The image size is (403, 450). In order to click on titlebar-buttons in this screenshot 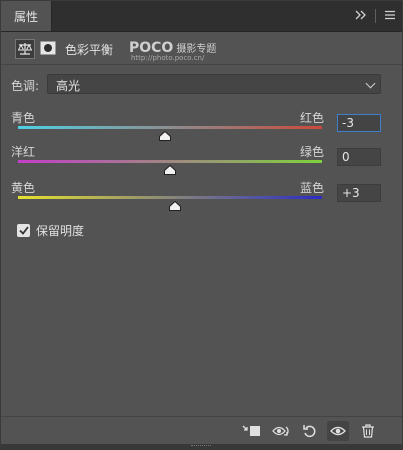, I will do `click(375, 16)`.